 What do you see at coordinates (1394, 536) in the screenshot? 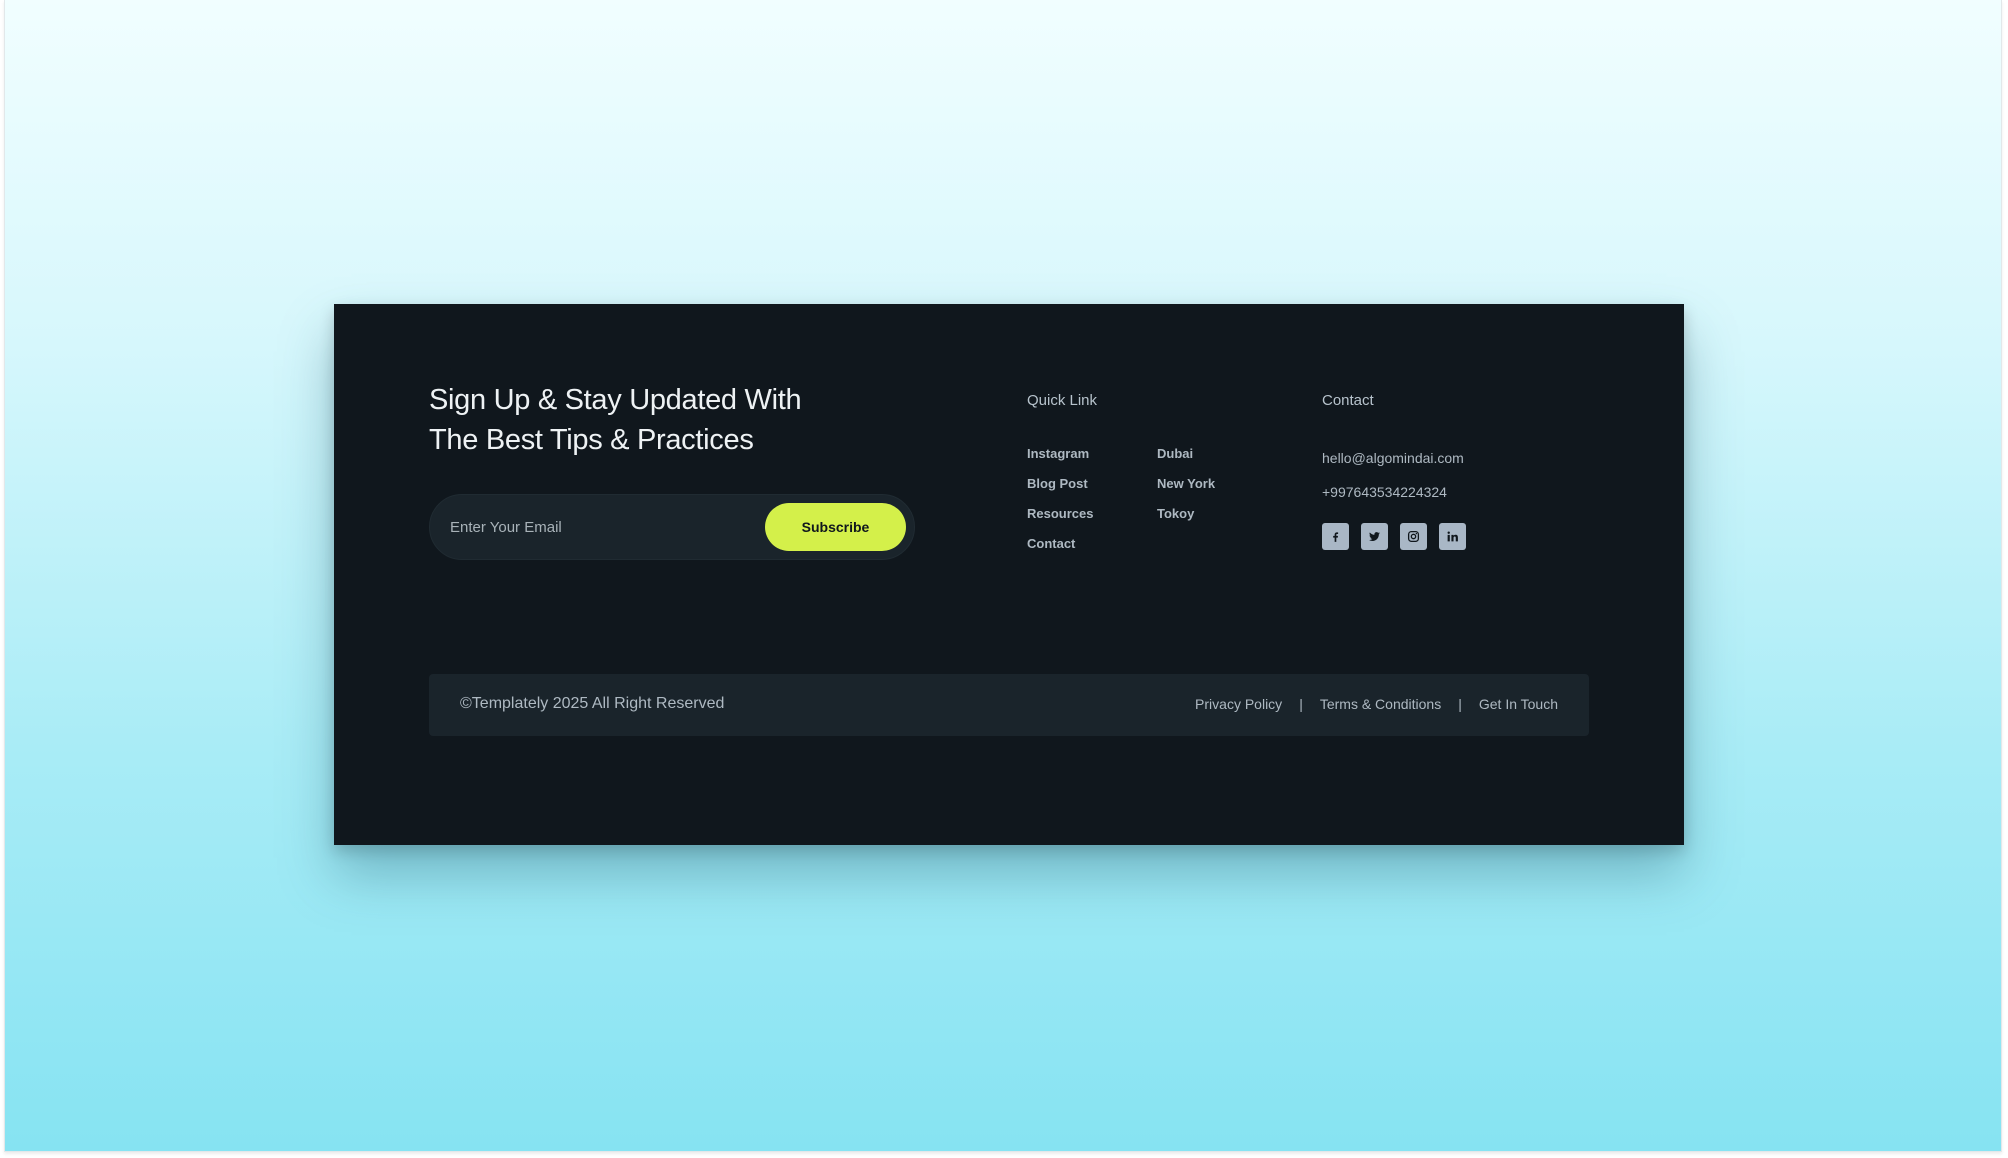
I see `social-links` at bounding box center [1394, 536].